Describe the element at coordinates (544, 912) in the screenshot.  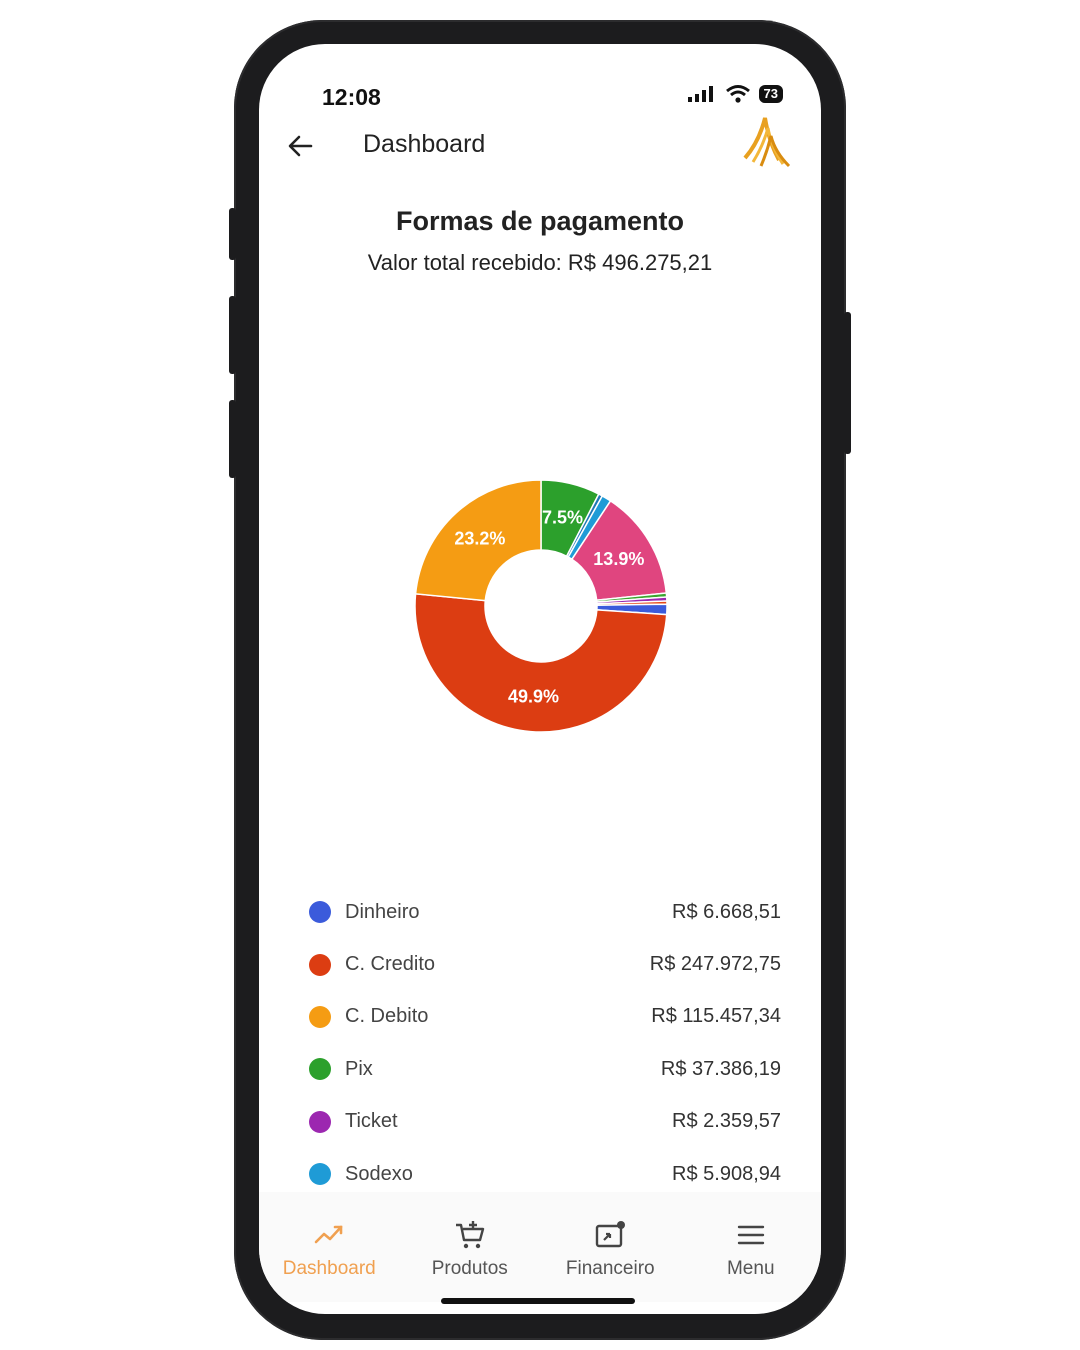
I see `legend-row: Dinheiro R$ 6.668,51` at that location.